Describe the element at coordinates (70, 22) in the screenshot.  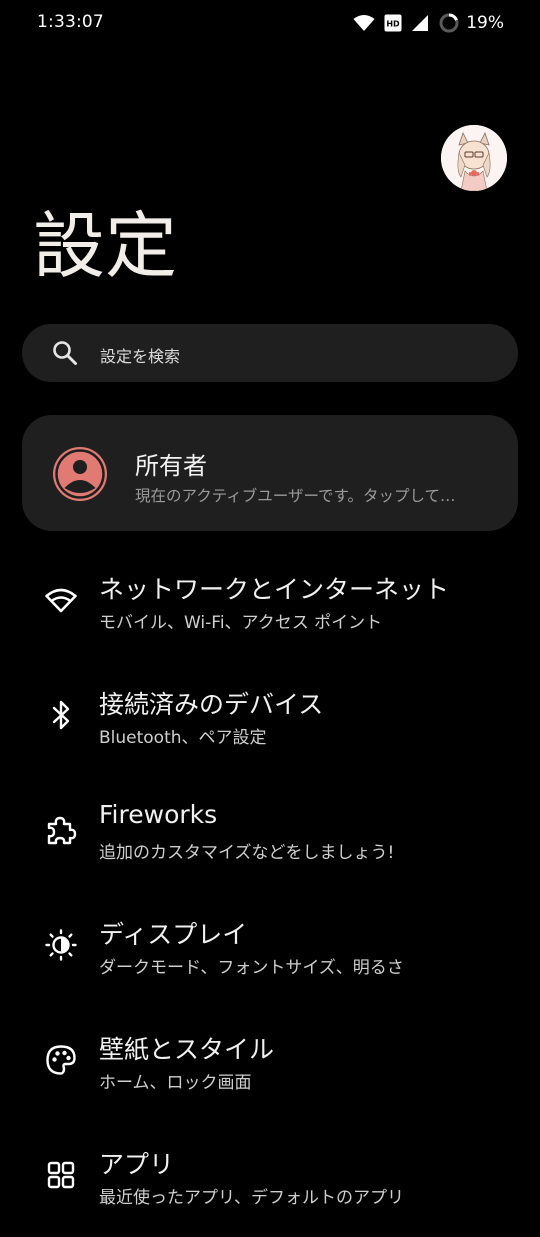
I see `status-time: 1:33:07` at that location.